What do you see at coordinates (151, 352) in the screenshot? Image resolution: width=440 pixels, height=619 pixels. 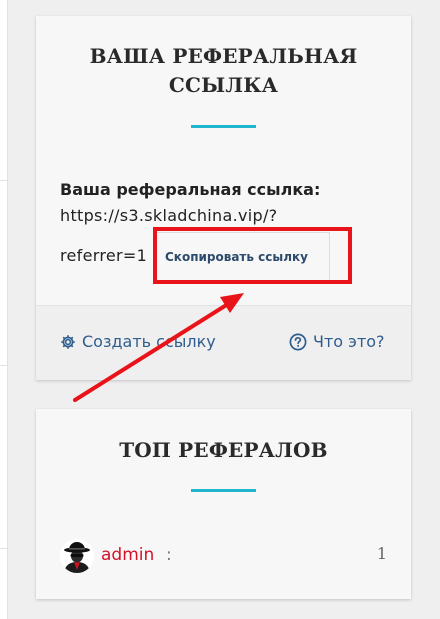 I see `arrow-shaft` at bounding box center [151, 352].